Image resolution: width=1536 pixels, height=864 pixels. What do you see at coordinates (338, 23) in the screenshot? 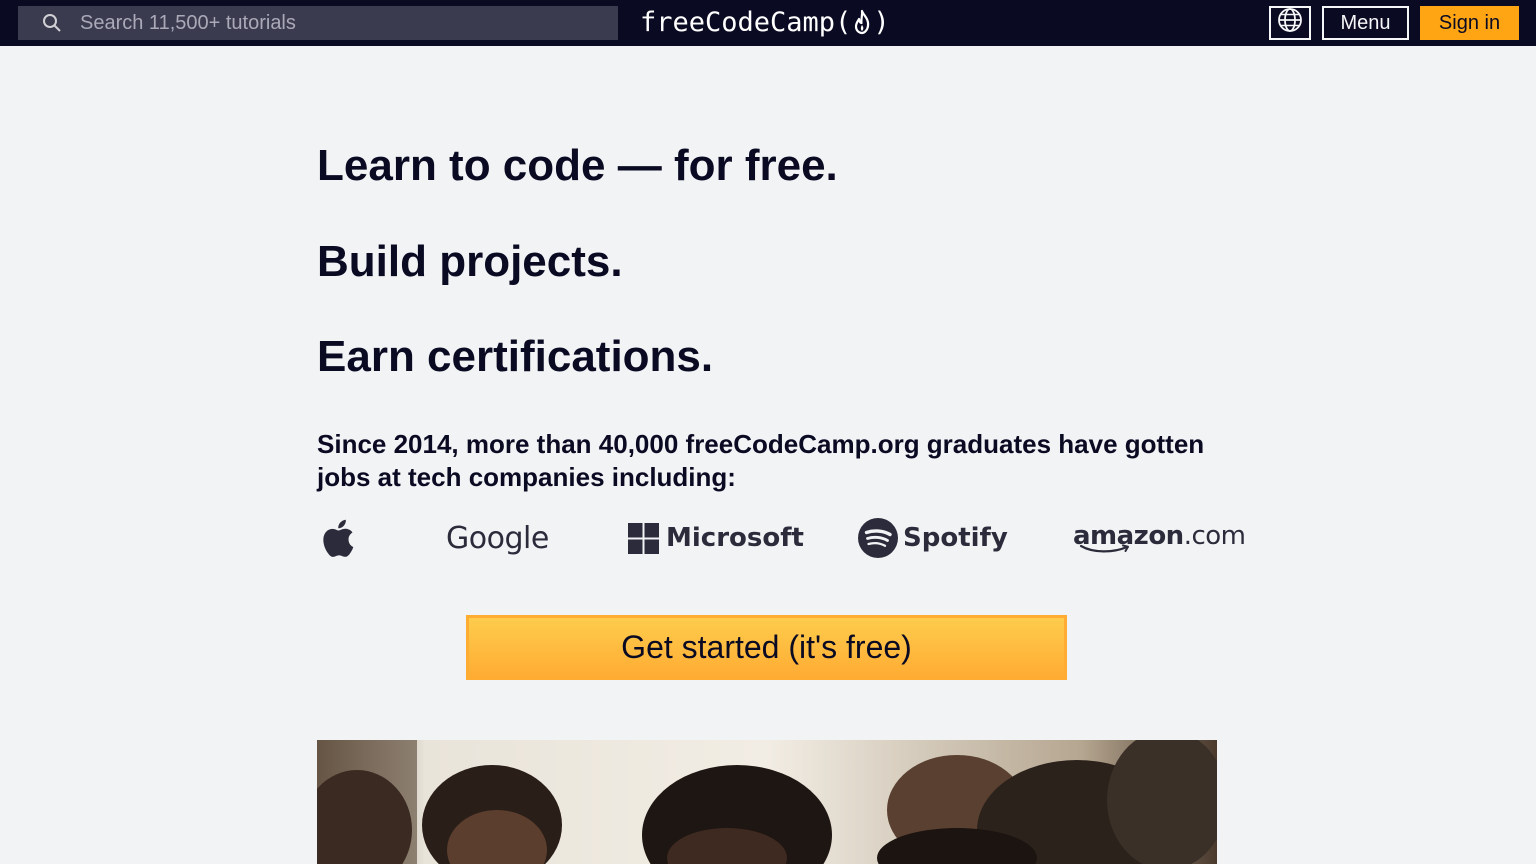
I see `search-input` at bounding box center [338, 23].